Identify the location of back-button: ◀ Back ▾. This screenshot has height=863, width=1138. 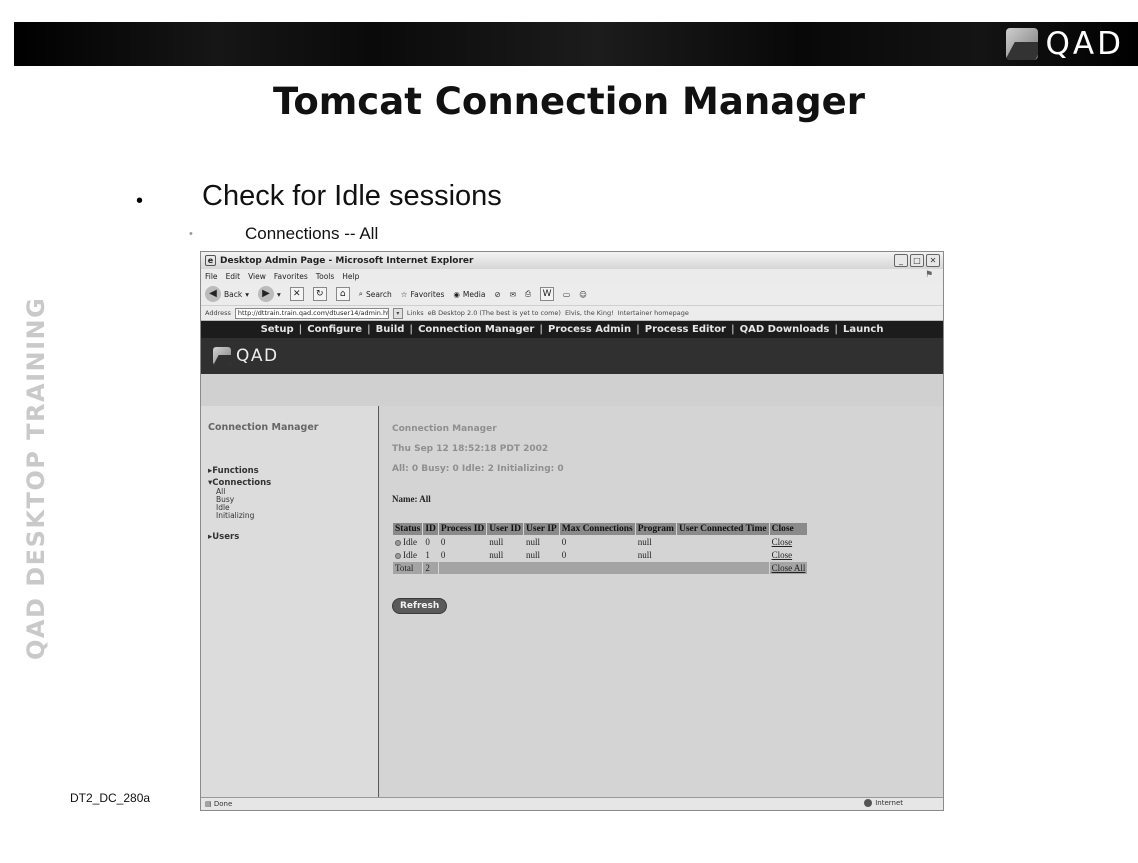
(227, 294).